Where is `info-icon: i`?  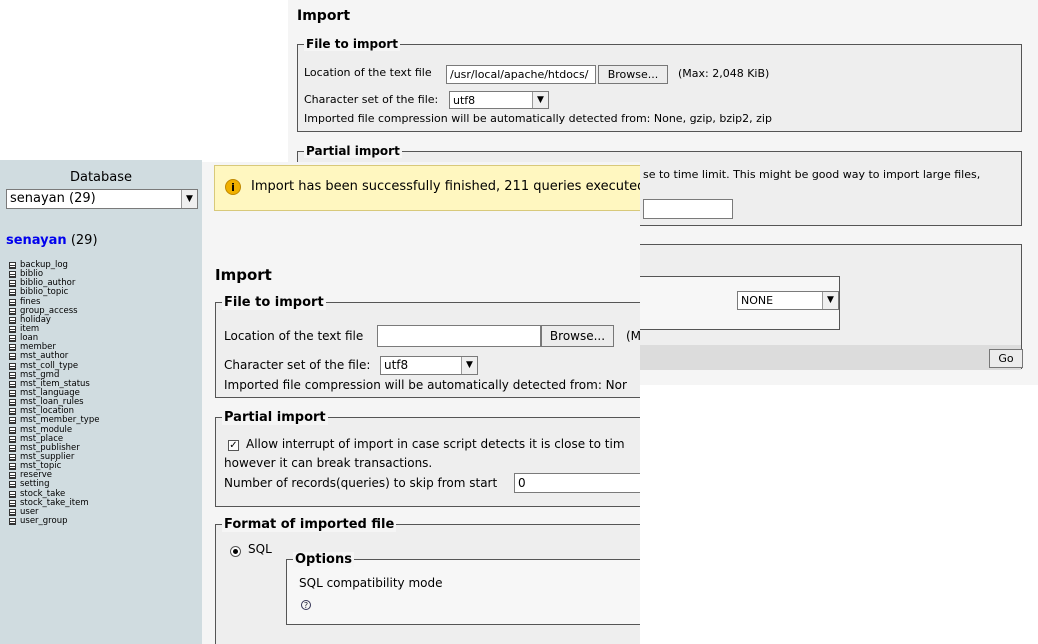 info-icon: i is located at coordinates (233, 187).